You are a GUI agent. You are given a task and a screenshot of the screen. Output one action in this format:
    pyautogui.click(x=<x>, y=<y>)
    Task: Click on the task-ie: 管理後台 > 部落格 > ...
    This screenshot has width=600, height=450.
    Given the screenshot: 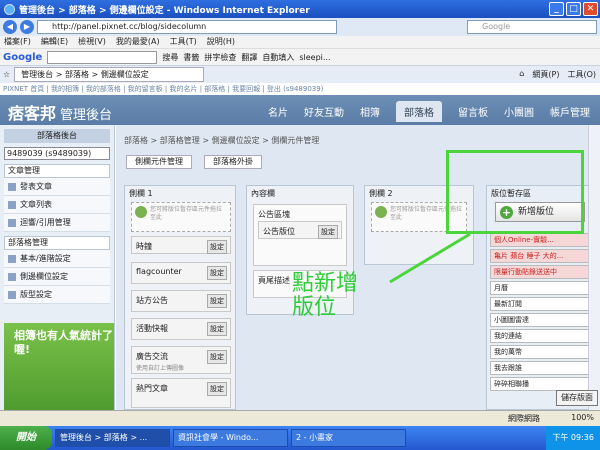 What is the action you would take?
    pyautogui.click(x=112, y=438)
    